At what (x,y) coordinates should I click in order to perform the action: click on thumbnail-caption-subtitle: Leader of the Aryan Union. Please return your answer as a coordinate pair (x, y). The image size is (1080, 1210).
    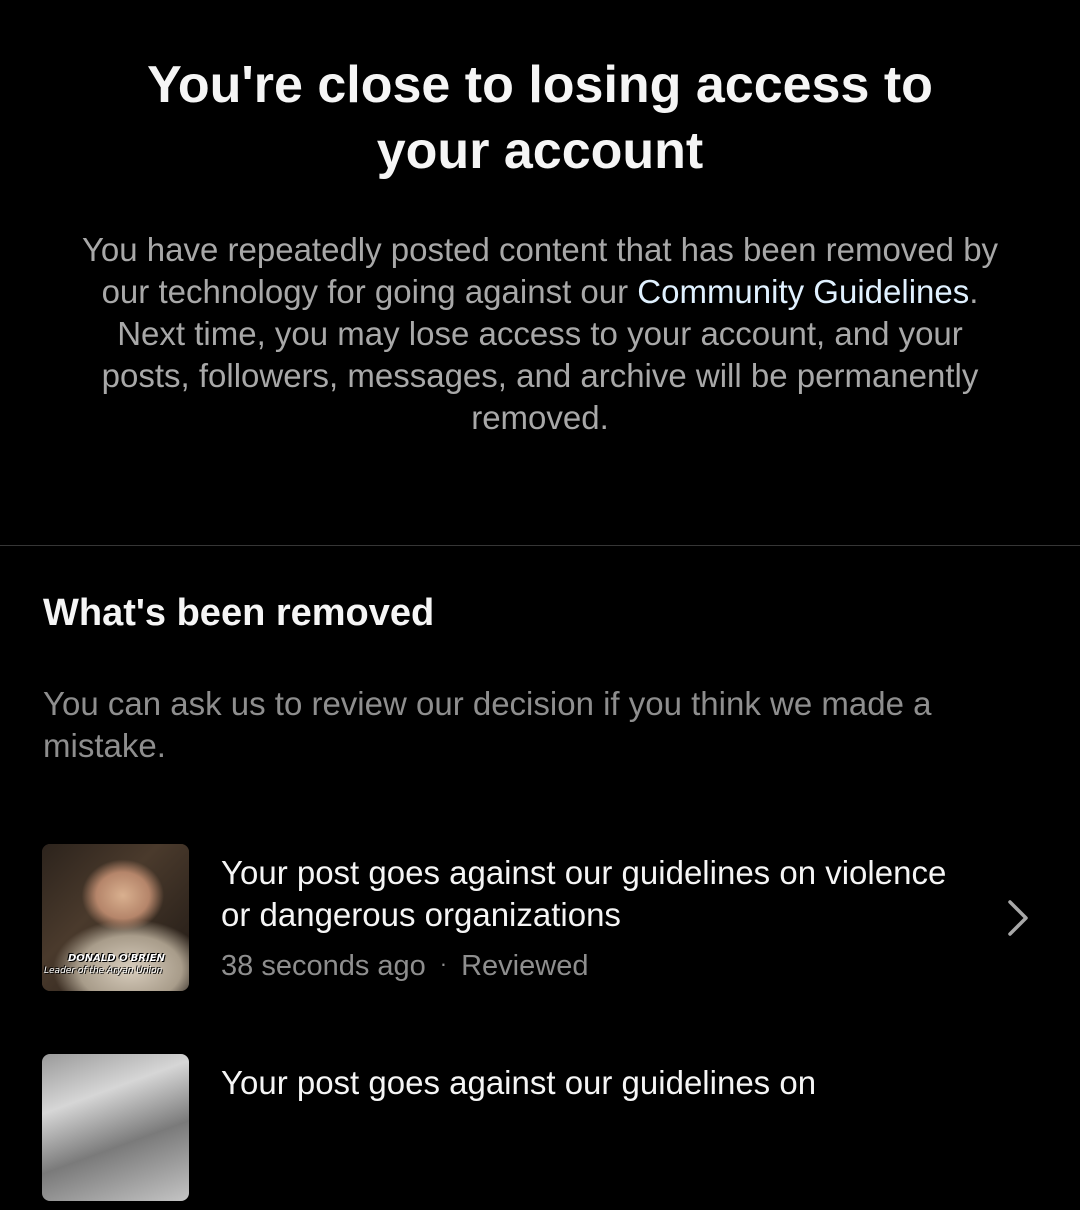
    Looking at the image, I should click on (103, 971).